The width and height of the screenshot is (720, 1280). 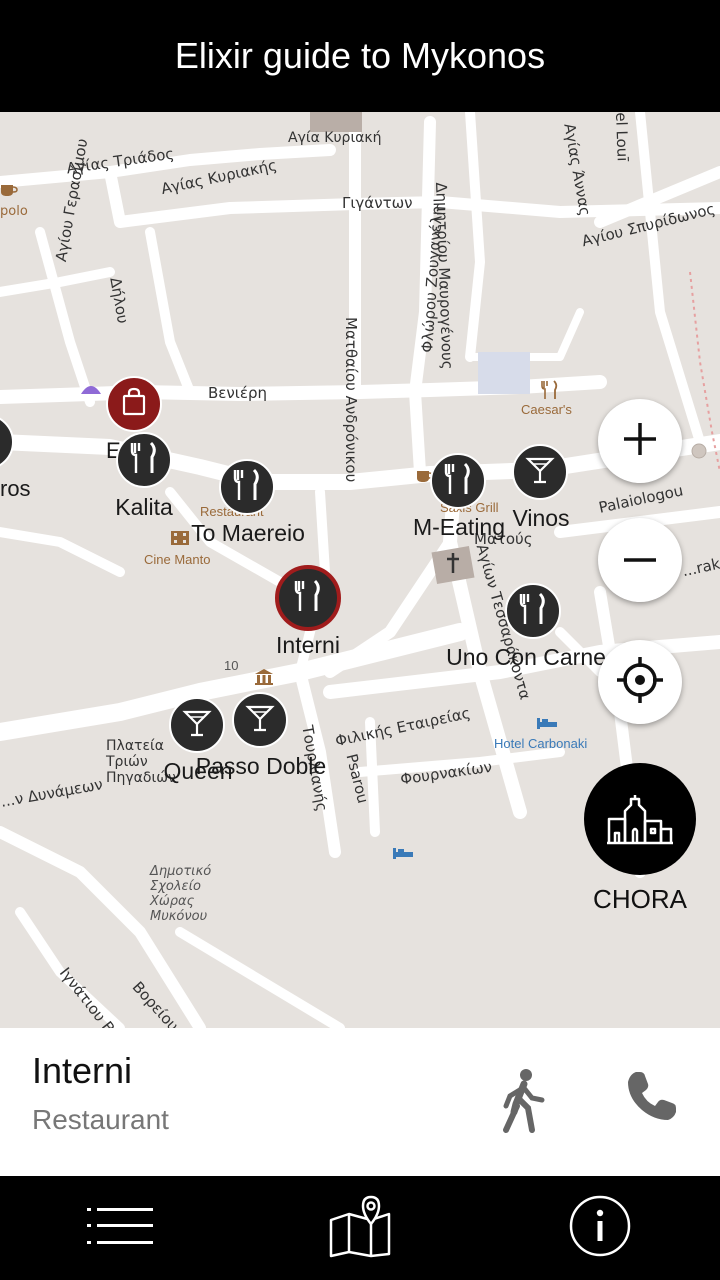 I want to click on shopping-bag-icon, so click(x=134, y=404).